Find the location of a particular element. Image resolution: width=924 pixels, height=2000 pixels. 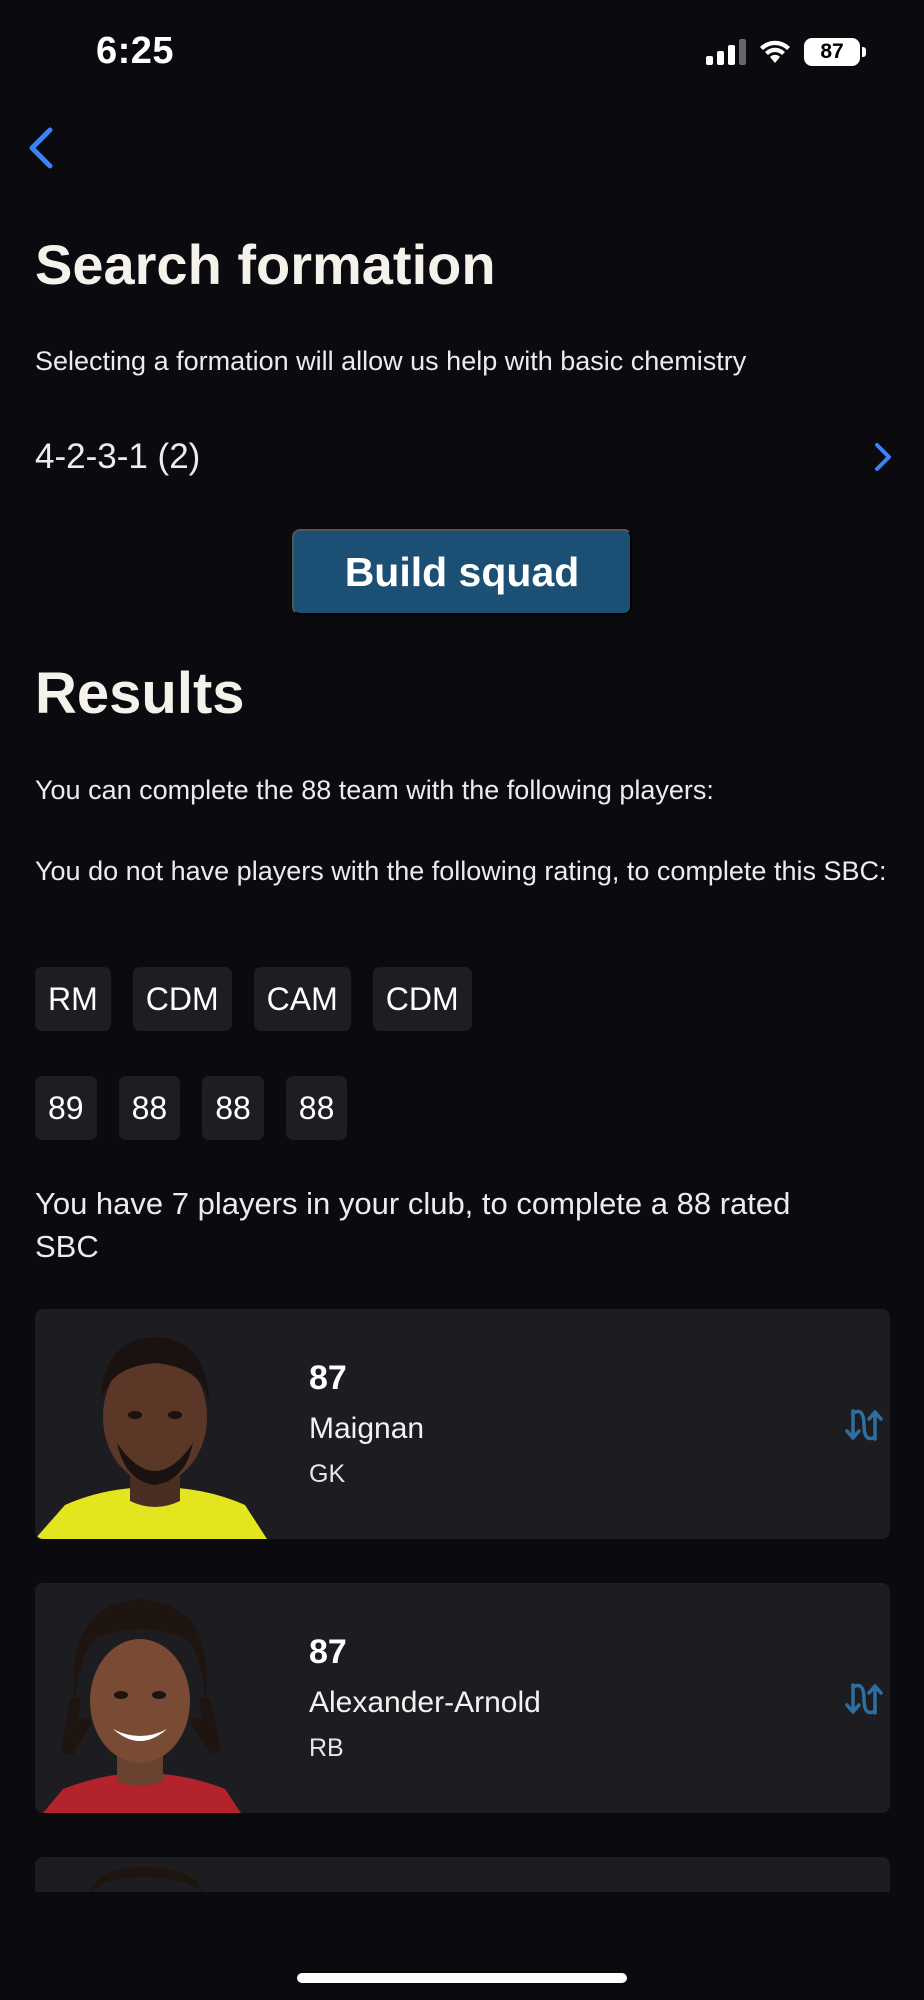

home-indicator is located at coordinates (462, 1978).